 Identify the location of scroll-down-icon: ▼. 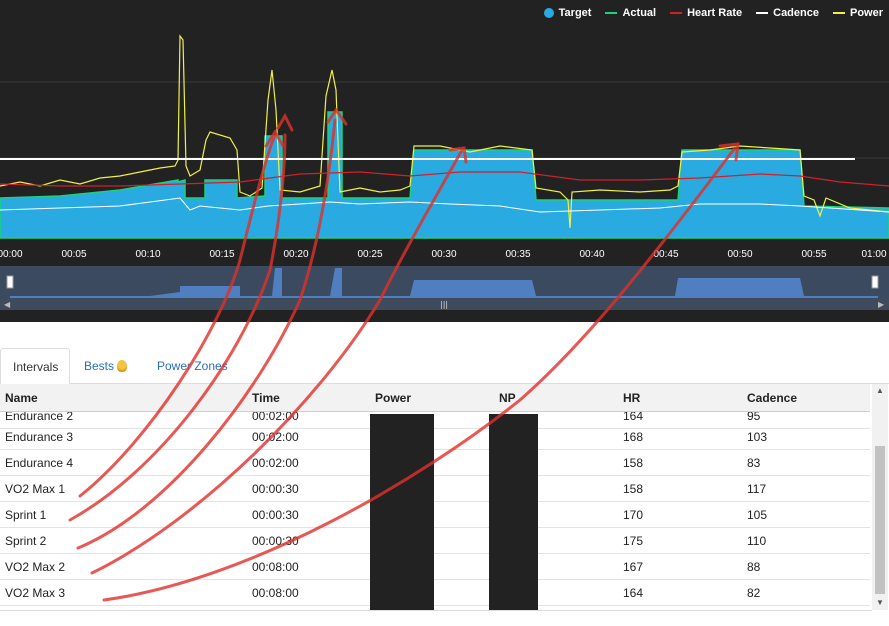
(880, 602).